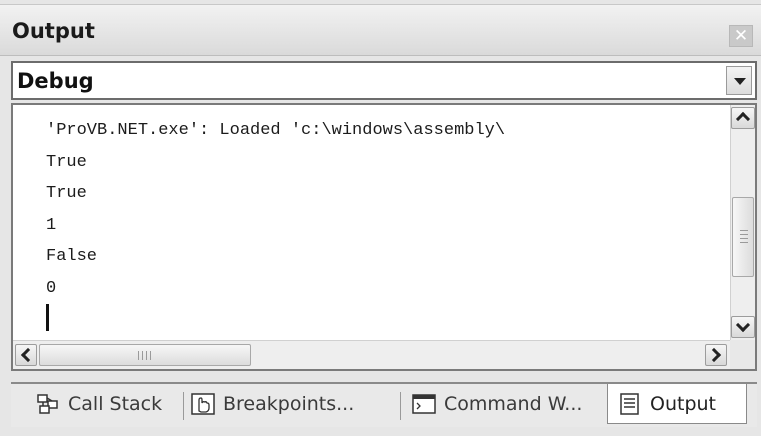  Describe the element at coordinates (51, 288) in the screenshot. I see `output-line: 0` at that location.